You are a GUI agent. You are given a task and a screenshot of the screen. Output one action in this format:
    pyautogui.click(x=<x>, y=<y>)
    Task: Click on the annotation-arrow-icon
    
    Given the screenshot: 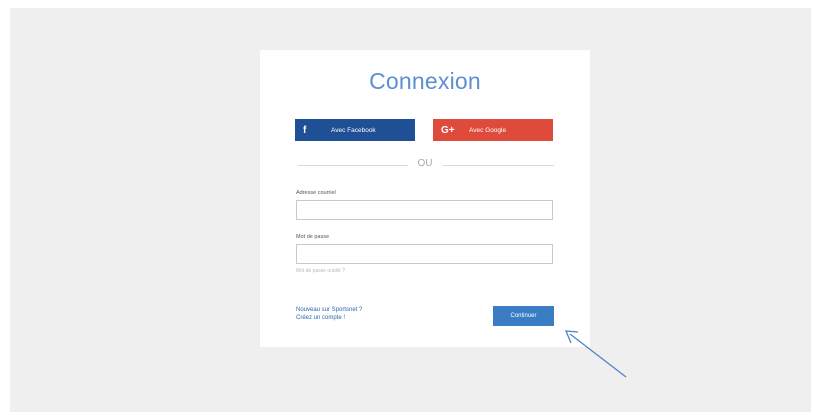 What is the action you would take?
    pyautogui.click(x=595, y=354)
    